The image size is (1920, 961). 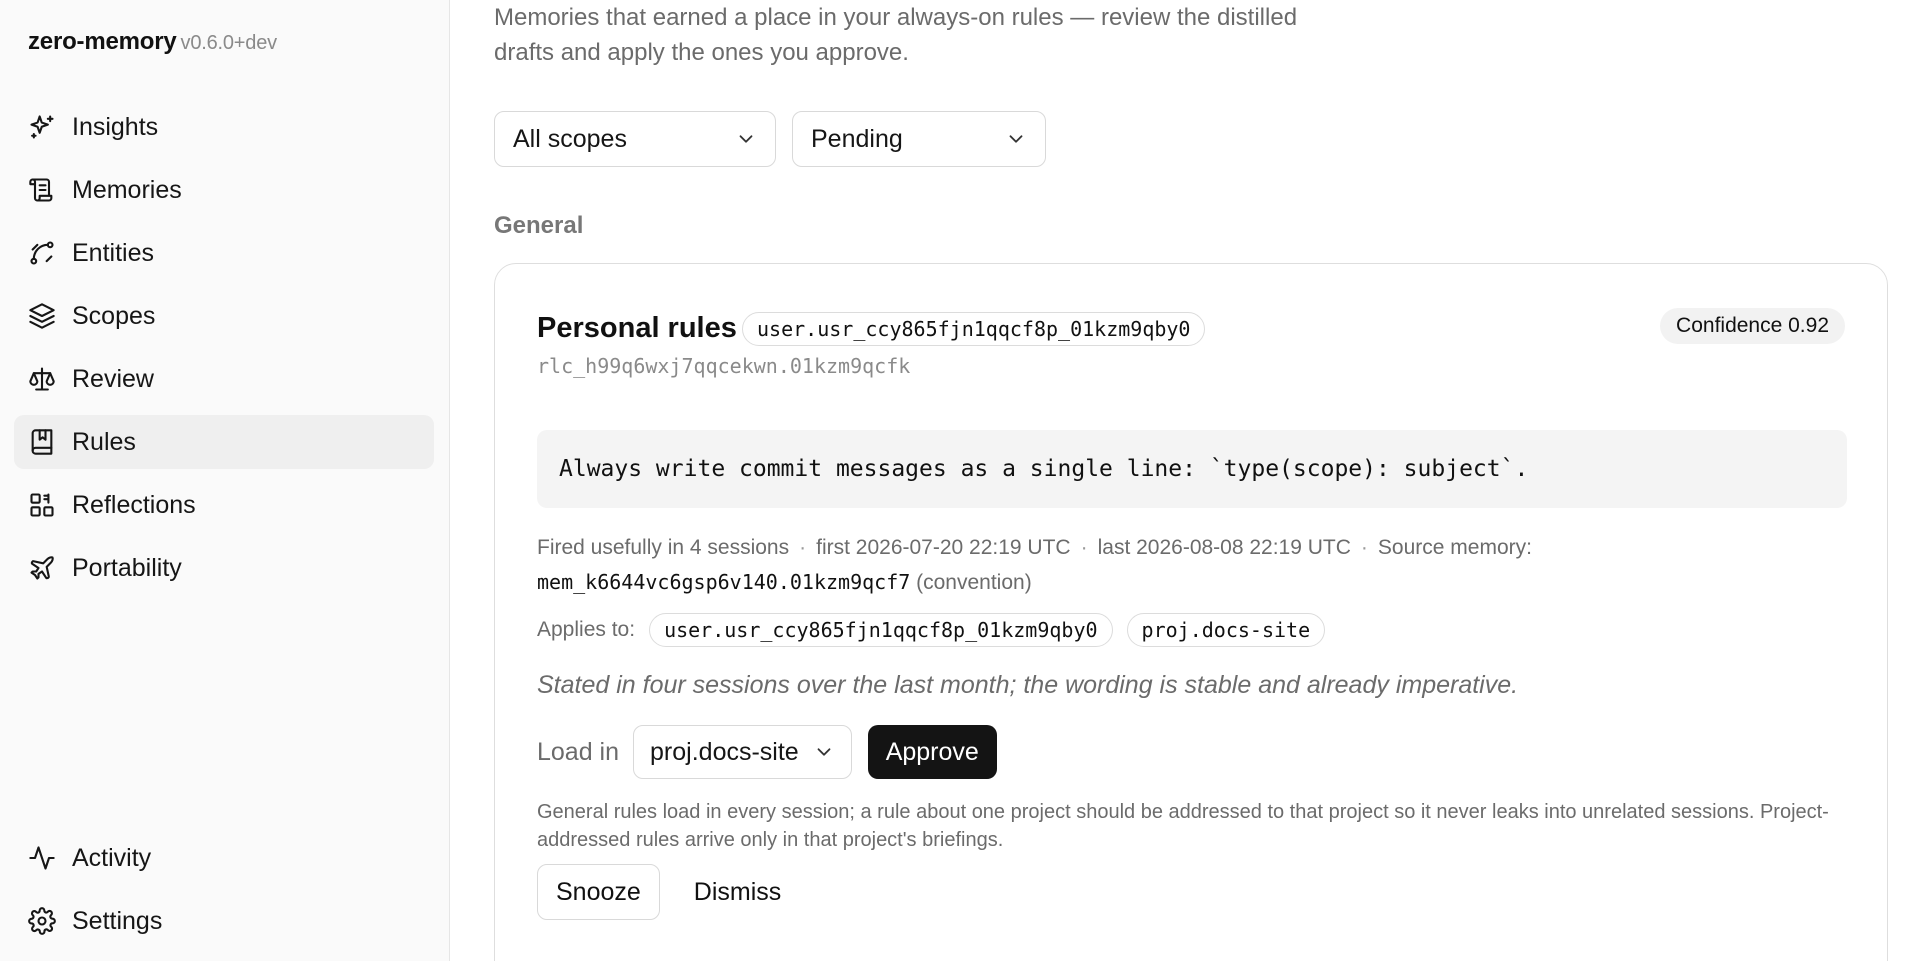 What do you see at coordinates (127, 567) in the screenshot?
I see `sidebar-item-label: Portability` at bounding box center [127, 567].